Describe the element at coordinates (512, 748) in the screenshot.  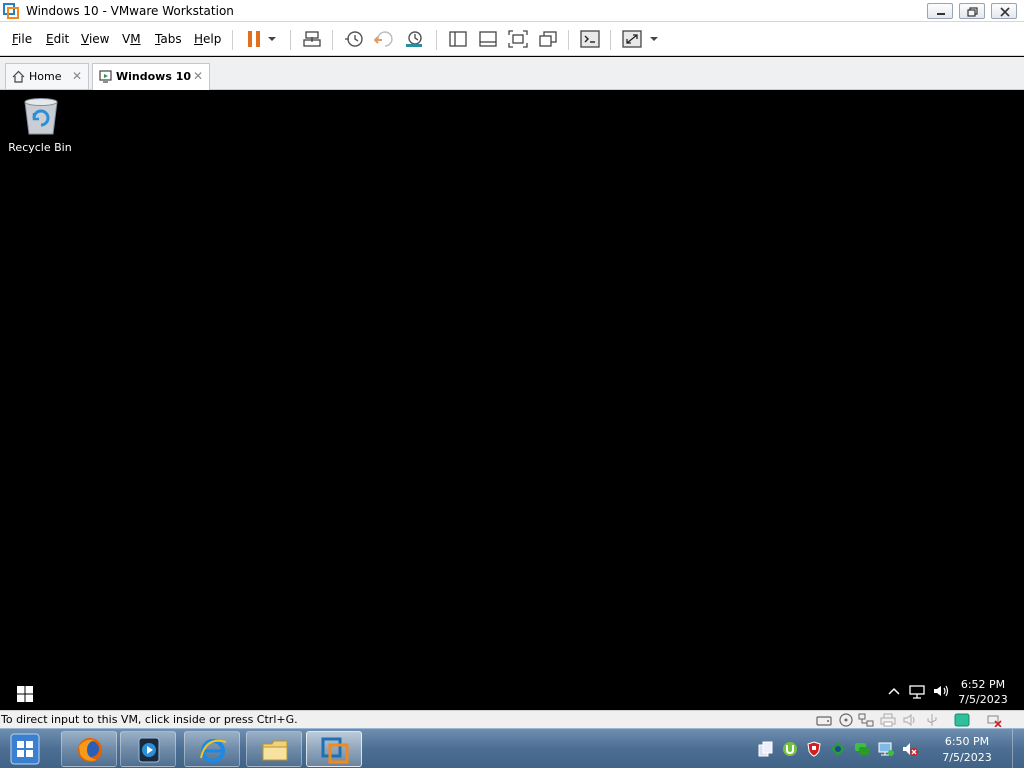
I see `host-taskbar: 6:50 PM 7/5/2023` at that location.